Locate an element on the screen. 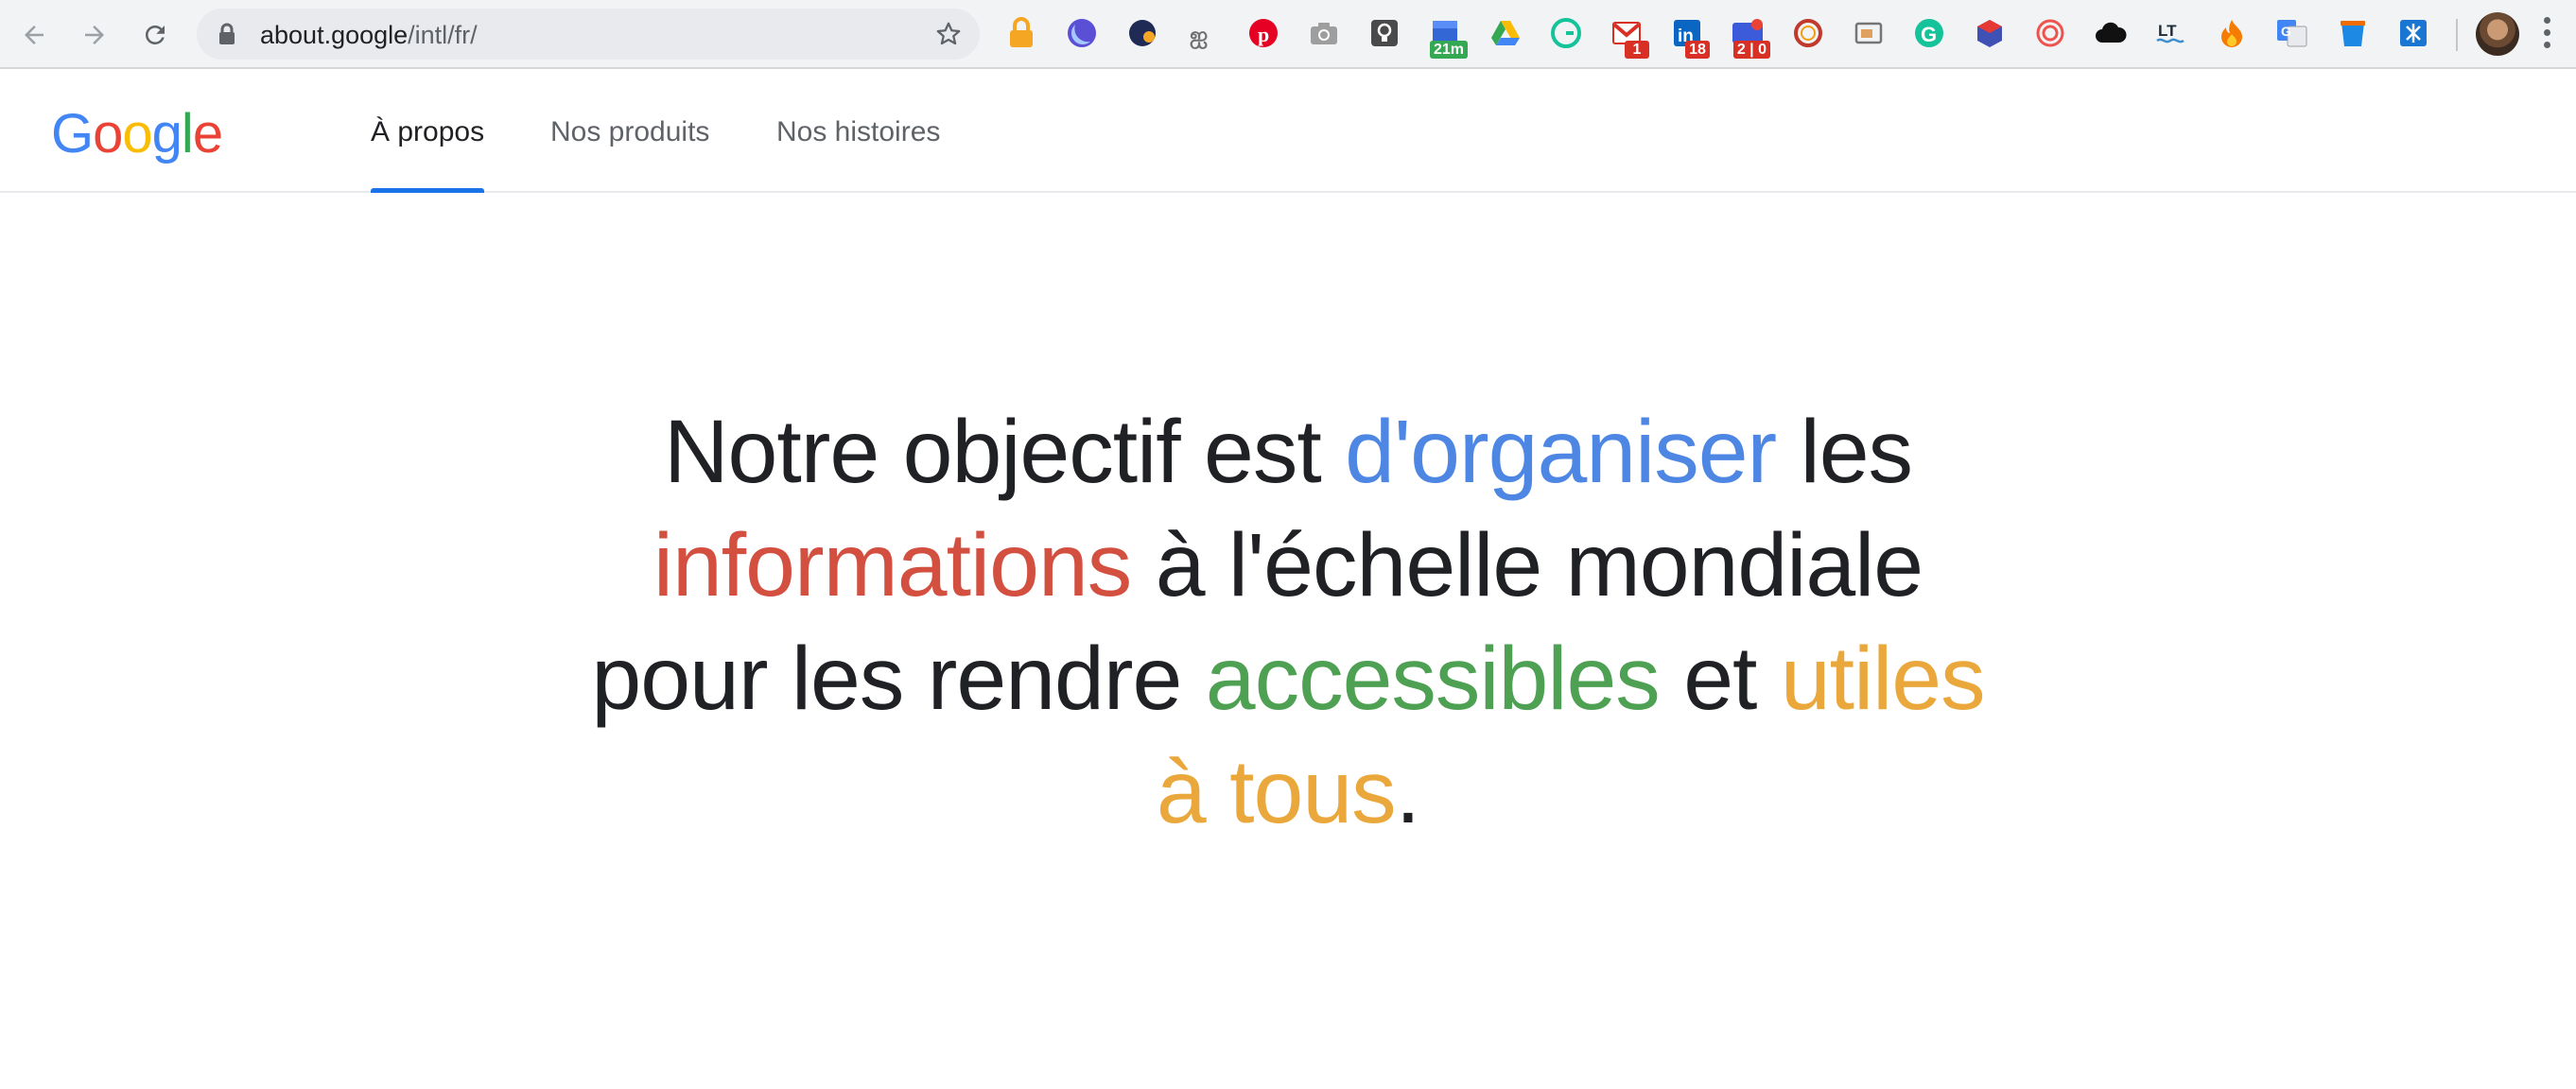  svg-text: ஐ is located at coordinates (1199, 35).